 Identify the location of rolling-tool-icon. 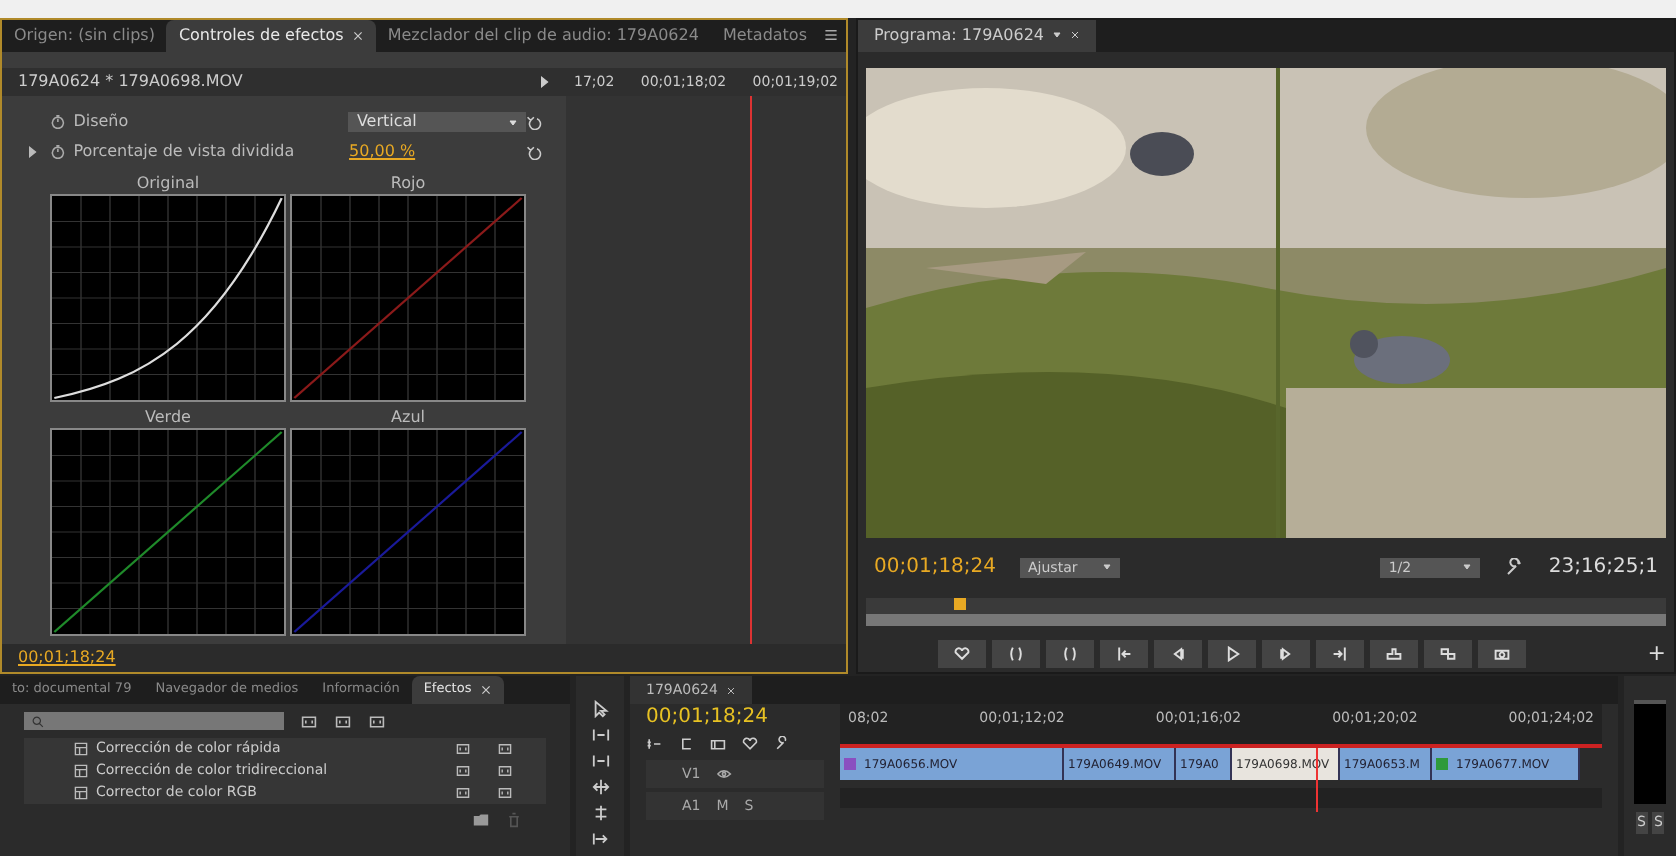
(600, 761).